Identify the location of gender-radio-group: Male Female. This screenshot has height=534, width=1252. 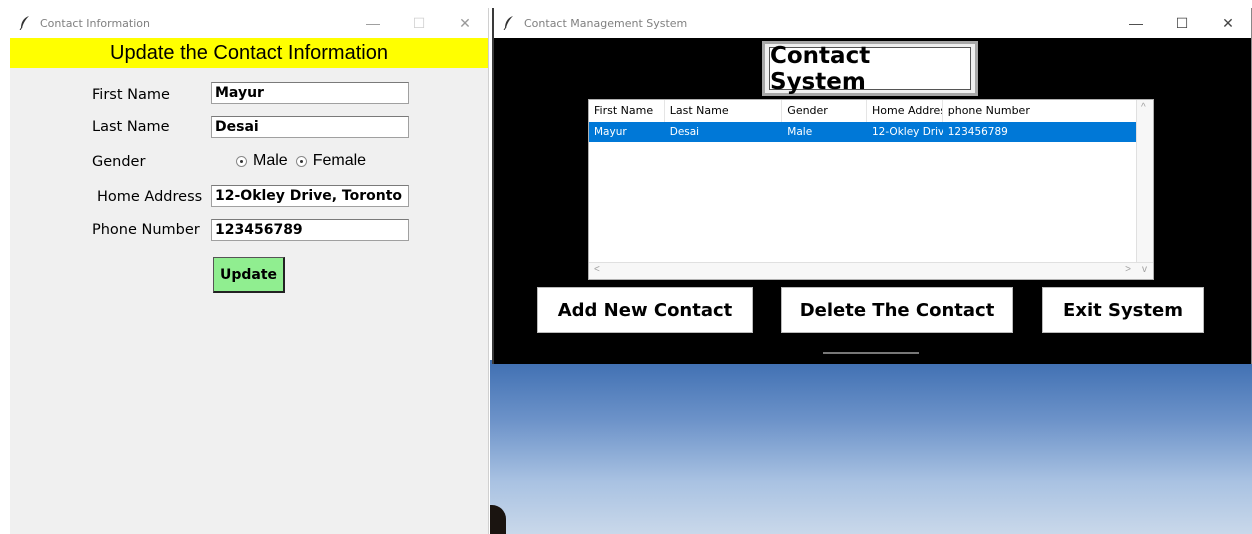
(301, 161).